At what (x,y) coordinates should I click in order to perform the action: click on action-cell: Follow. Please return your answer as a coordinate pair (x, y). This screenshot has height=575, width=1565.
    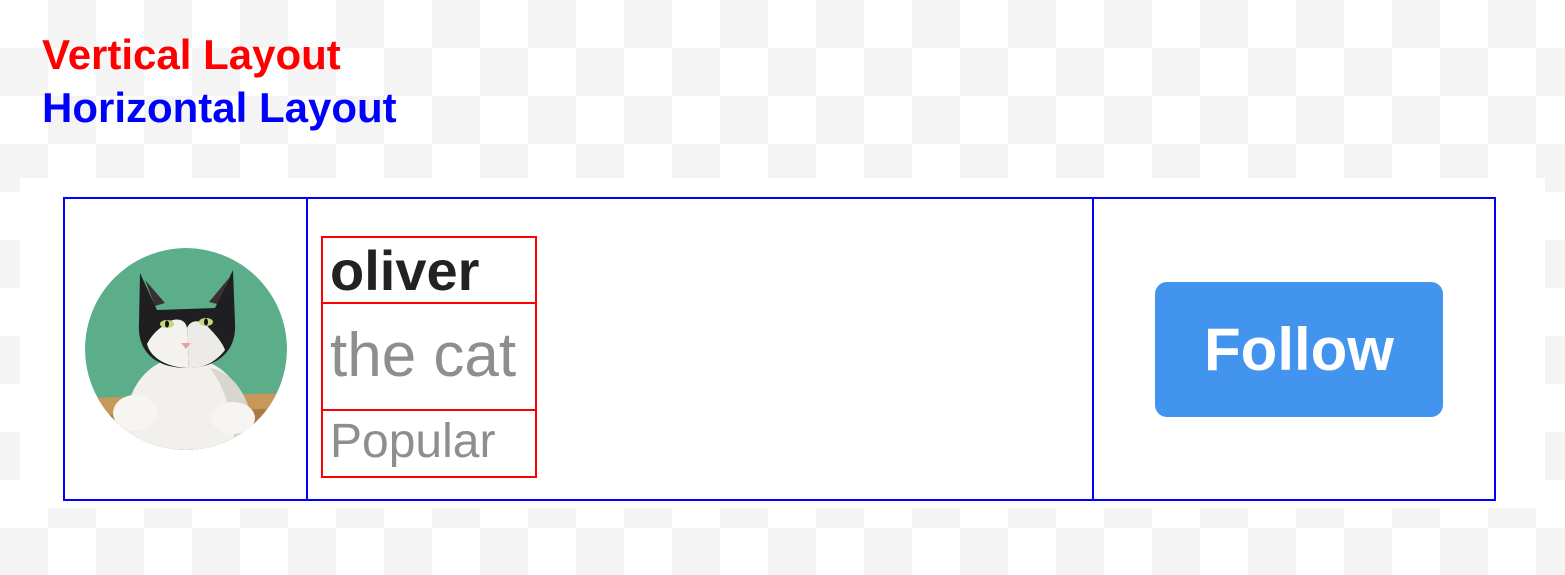
    Looking at the image, I should click on (1294, 349).